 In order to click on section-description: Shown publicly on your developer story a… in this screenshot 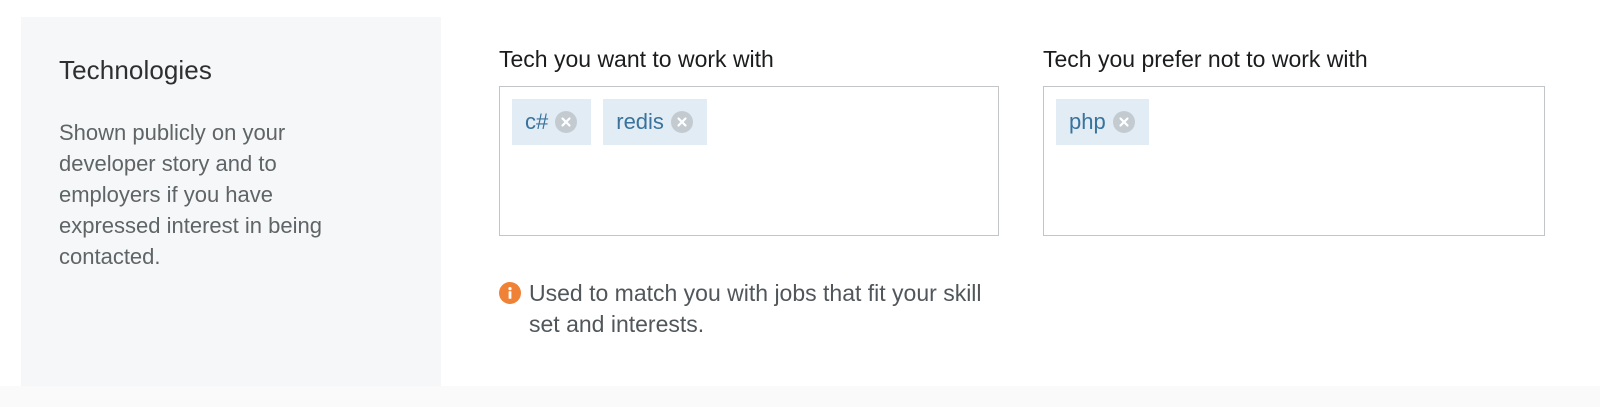, I will do `click(190, 194)`.